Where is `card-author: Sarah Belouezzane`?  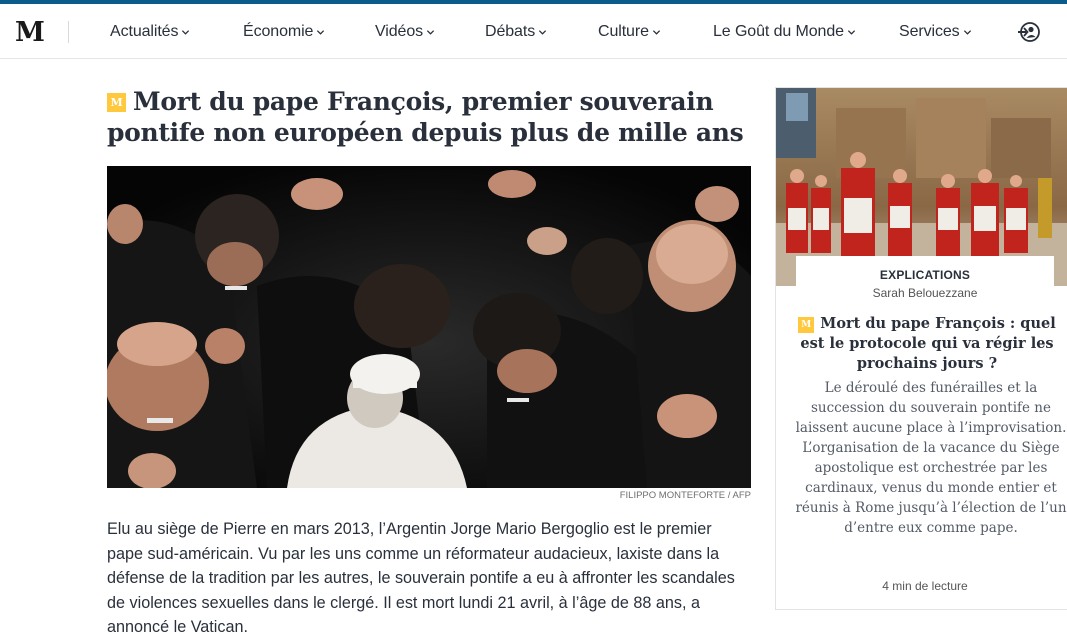 card-author: Sarah Belouezzane is located at coordinates (921, 293).